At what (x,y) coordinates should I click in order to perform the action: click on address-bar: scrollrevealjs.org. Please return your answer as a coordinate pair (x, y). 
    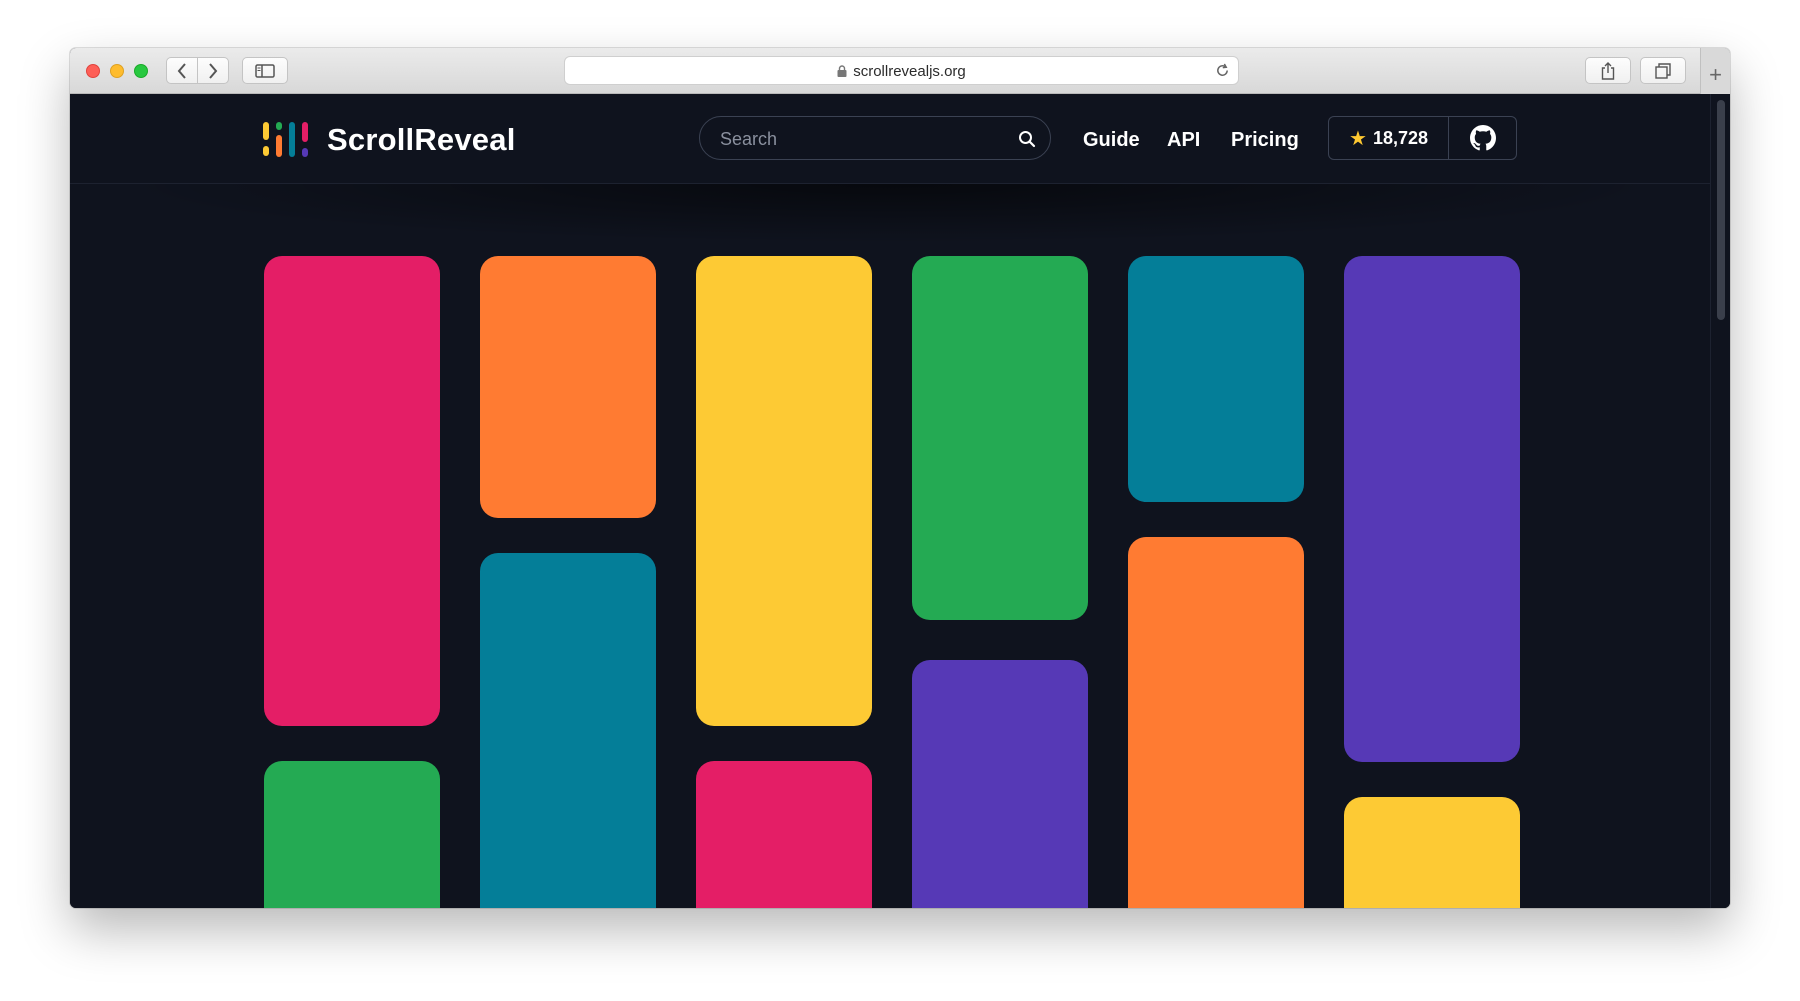
    Looking at the image, I should click on (901, 70).